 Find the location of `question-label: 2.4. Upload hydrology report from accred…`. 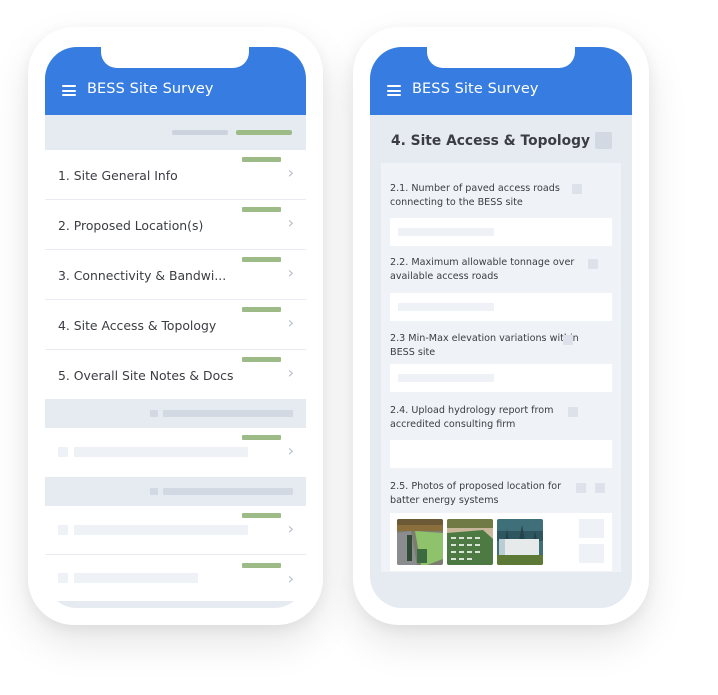

question-label: 2.4. Upload hydrology report from accred… is located at coordinates (472, 417).